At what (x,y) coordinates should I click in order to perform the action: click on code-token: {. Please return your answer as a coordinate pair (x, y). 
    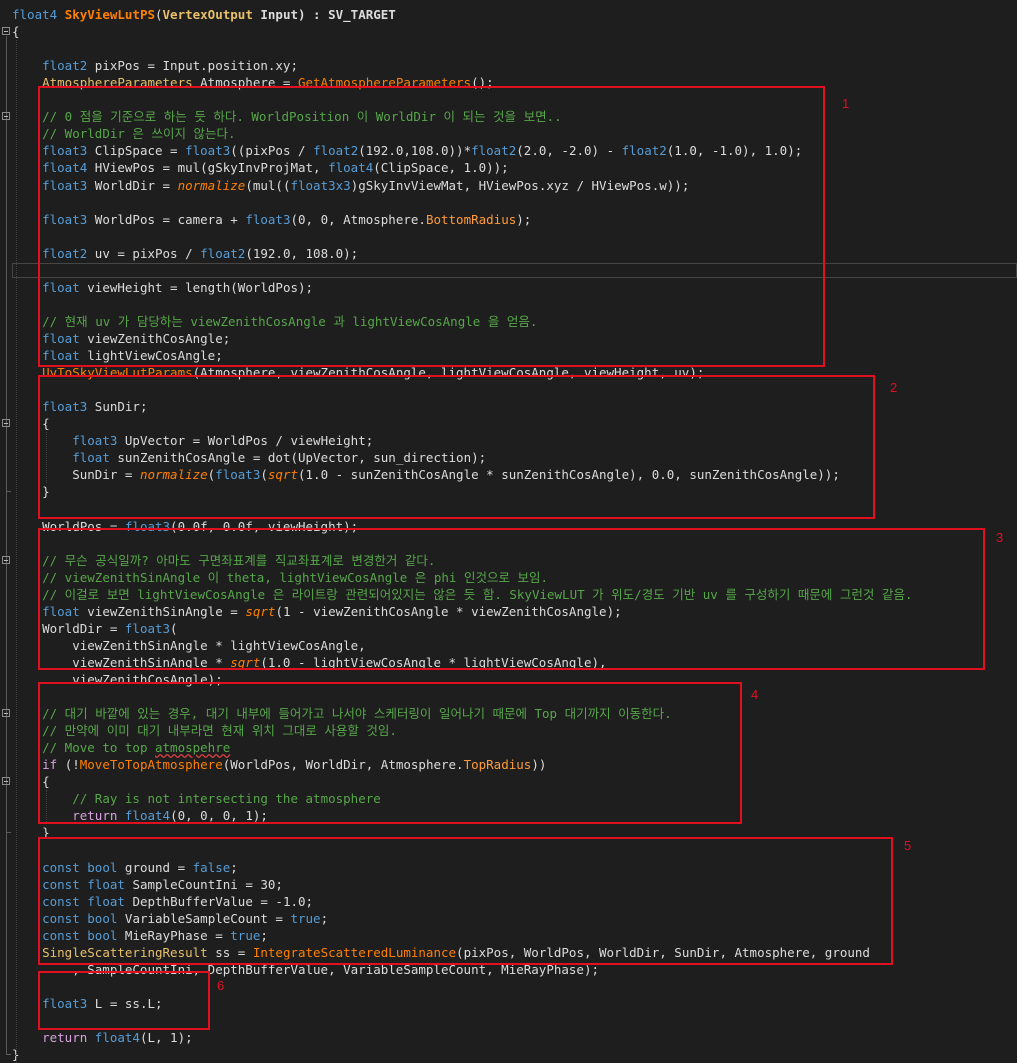
    Looking at the image, I should click on (16, 32).